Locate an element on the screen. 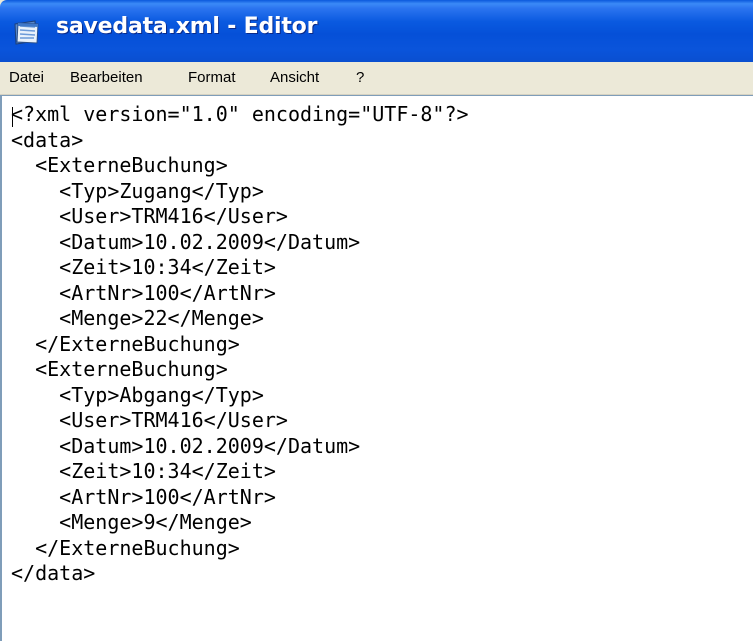 This screenshot has width=753, height=641. editor-line: </data> is located at coordinates (53, 573).